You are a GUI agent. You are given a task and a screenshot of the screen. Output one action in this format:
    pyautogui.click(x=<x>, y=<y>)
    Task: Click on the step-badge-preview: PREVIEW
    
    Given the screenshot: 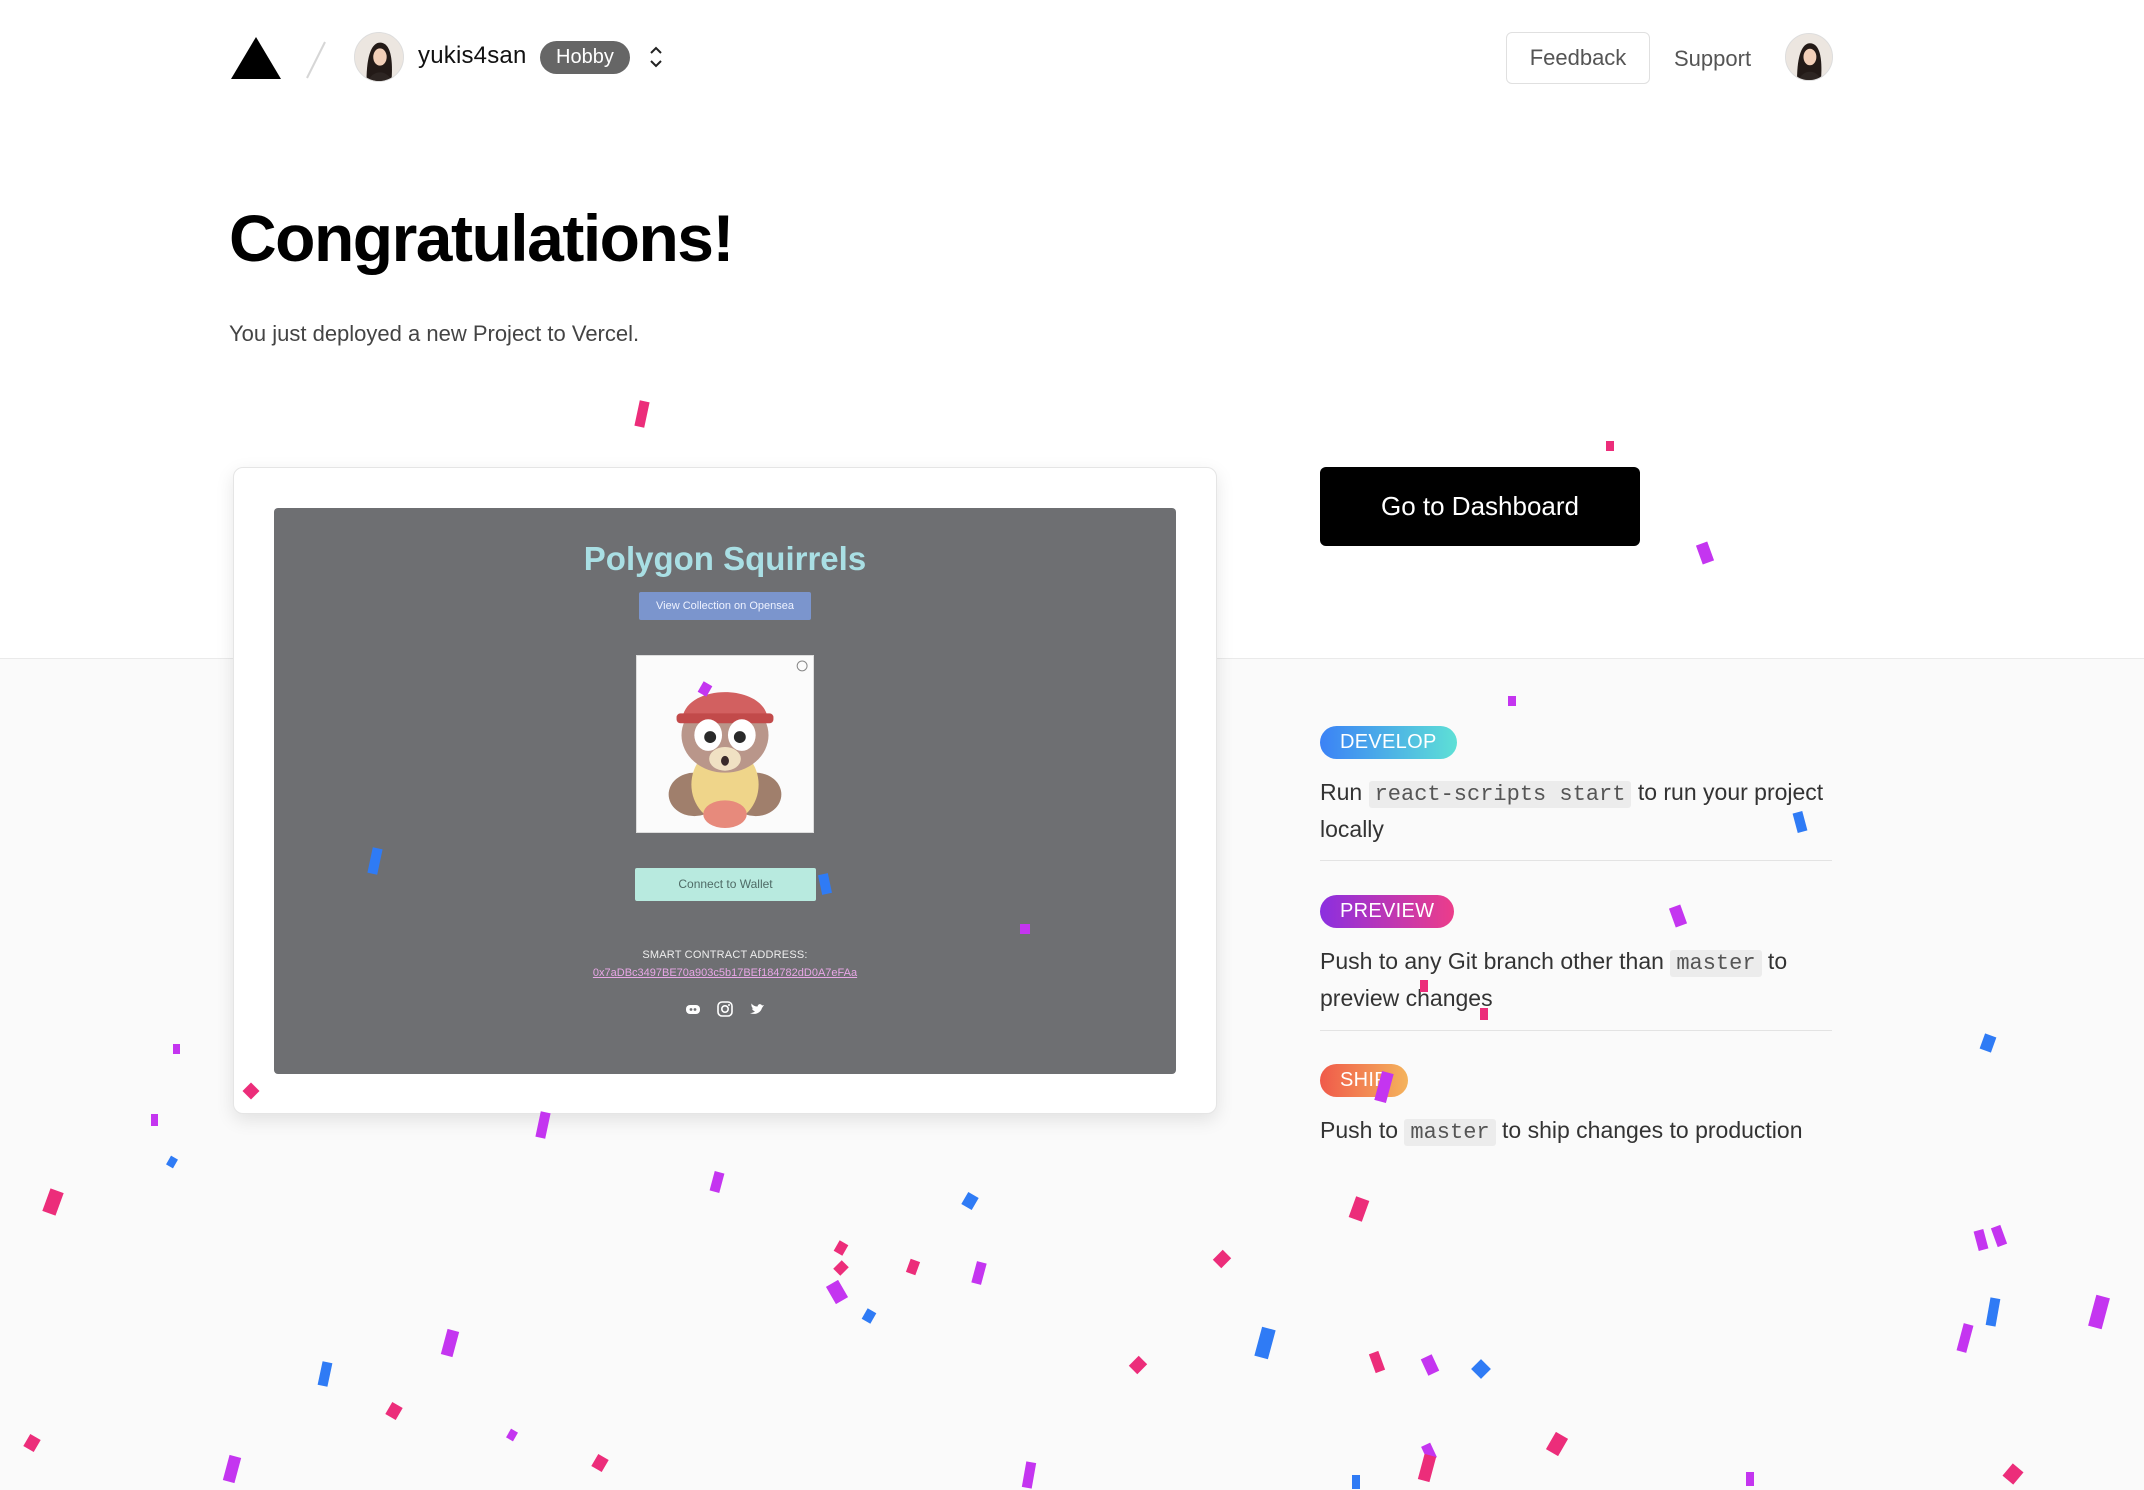 What is the action you would take?
    pyautogui.click(x=1387, y=911)
    